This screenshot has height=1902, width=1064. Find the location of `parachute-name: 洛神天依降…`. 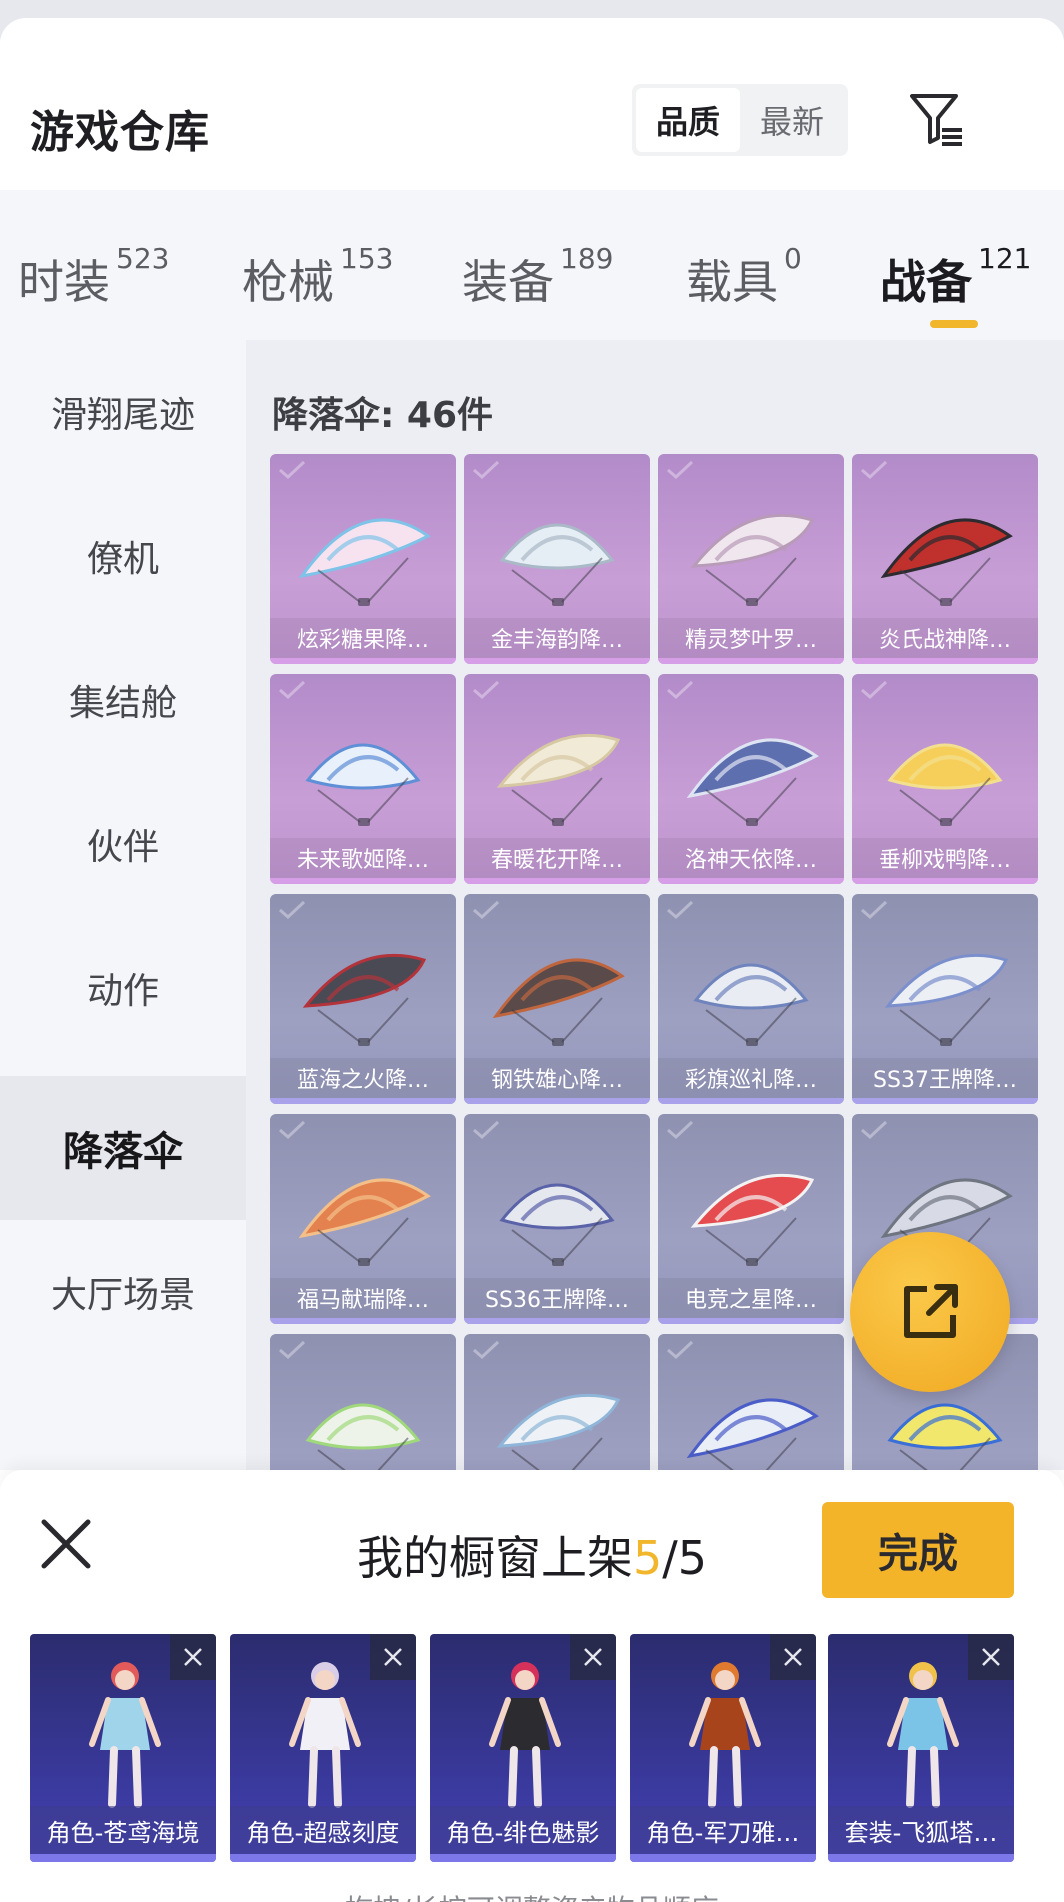

parachute-name: 洛神天依降… is located at coordinates (751, 858).